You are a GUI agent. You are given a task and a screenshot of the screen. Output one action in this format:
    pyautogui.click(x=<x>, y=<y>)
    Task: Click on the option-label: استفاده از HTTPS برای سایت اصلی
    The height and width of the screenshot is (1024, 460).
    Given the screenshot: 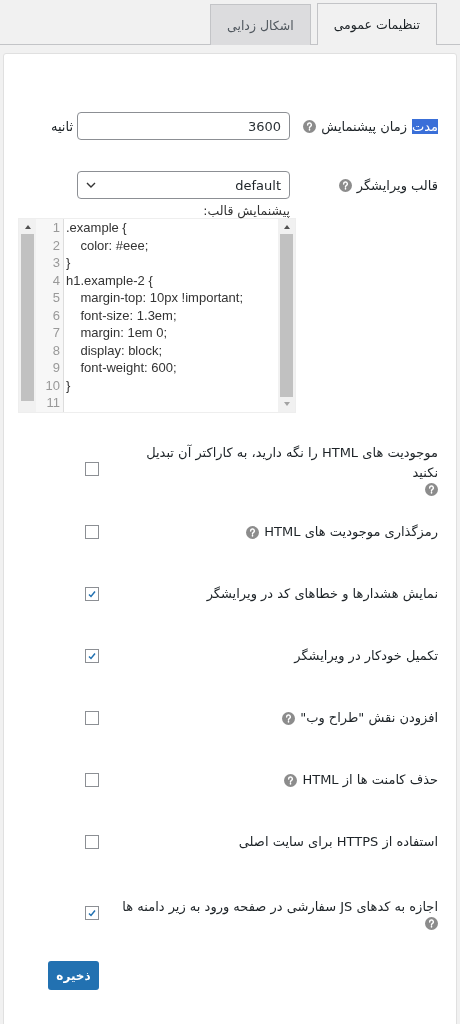 What is the action you would take?
    pyautogui.click(x=338, y=842)
    